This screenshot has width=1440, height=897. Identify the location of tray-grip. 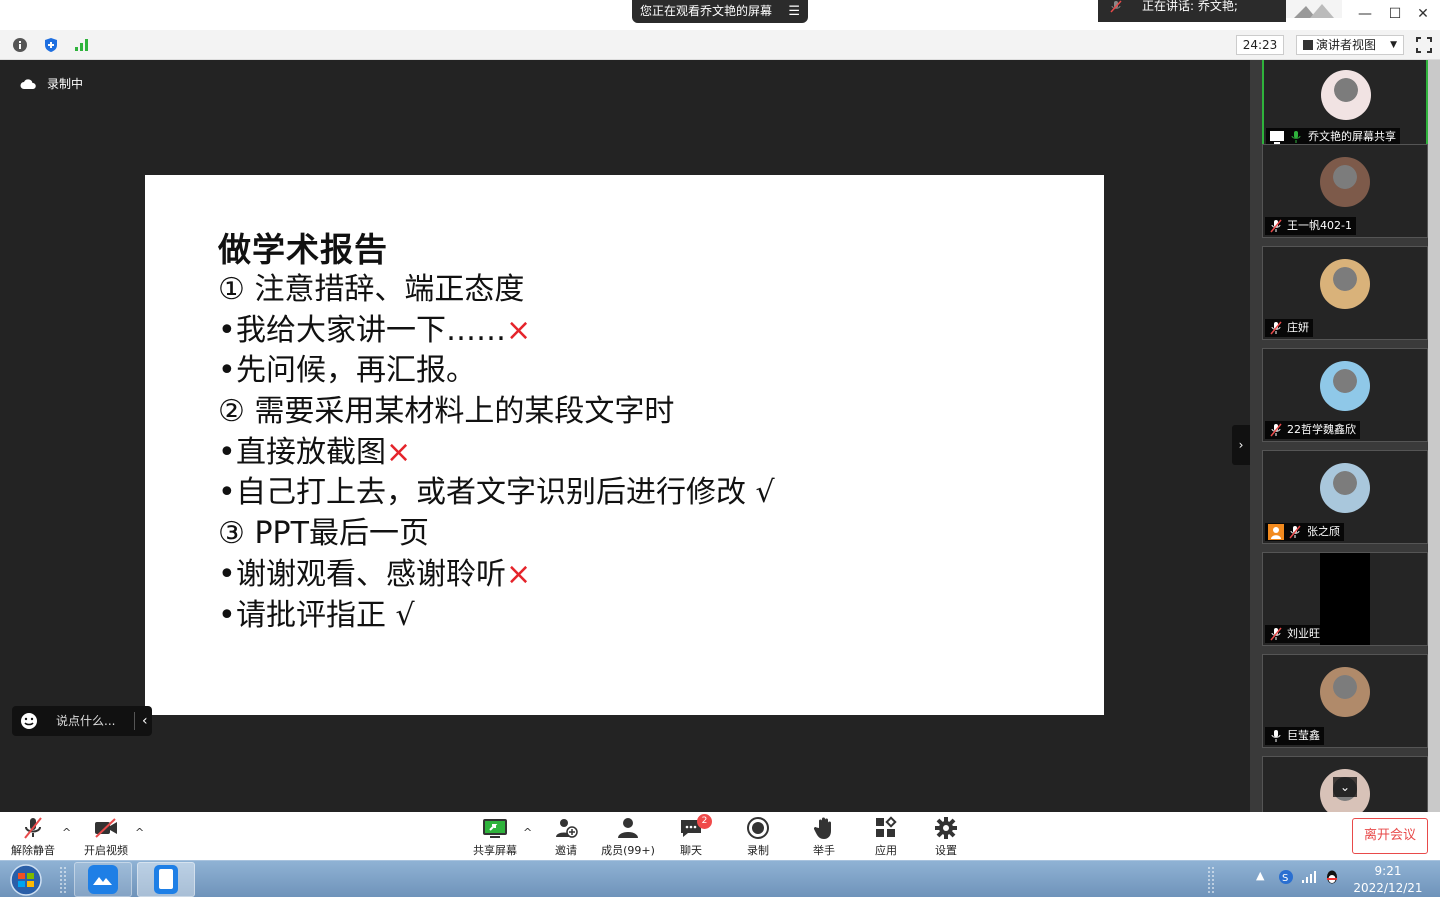
(1211, 880).